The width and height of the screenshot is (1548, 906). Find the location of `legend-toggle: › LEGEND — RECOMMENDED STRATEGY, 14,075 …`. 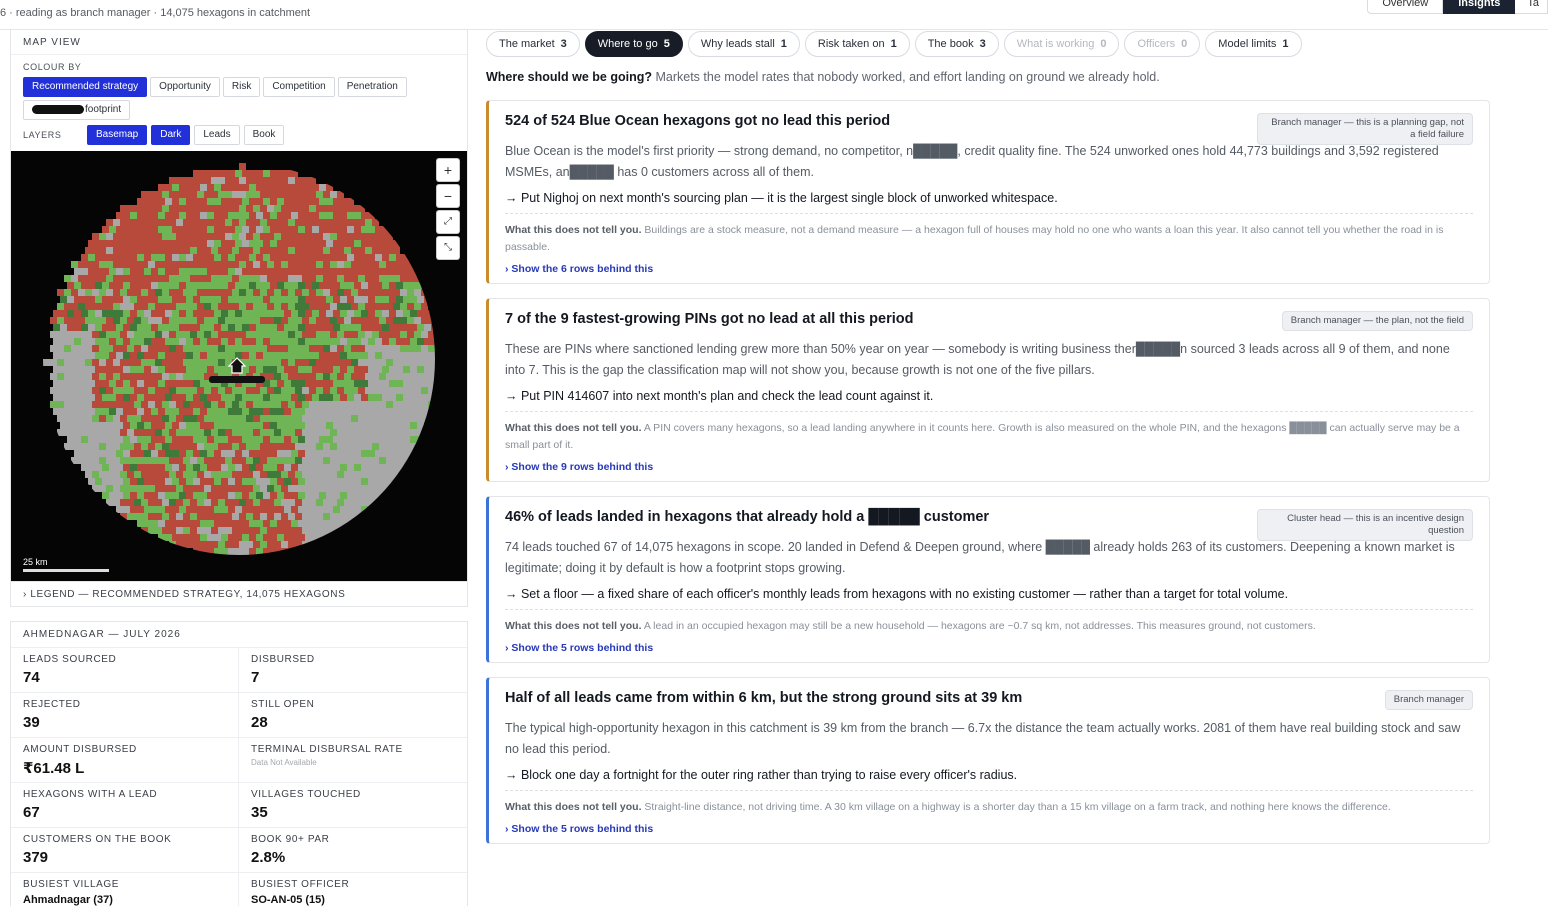

legend-toggle: › LEGEND — RECOMMENDED STRATEGY, 14,075 … is located at coordinates (239, 594).